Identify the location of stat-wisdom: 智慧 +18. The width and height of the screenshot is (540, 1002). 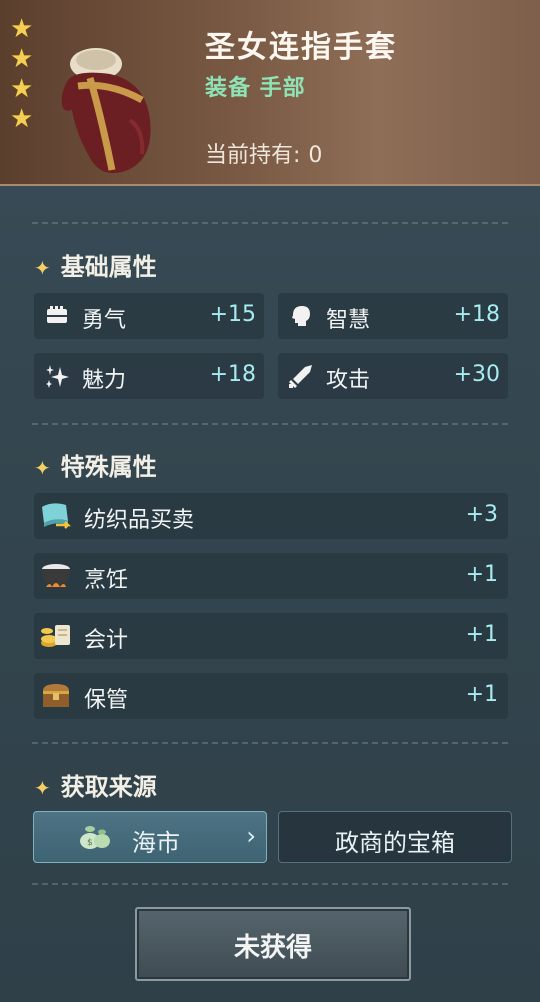
(393, 316).